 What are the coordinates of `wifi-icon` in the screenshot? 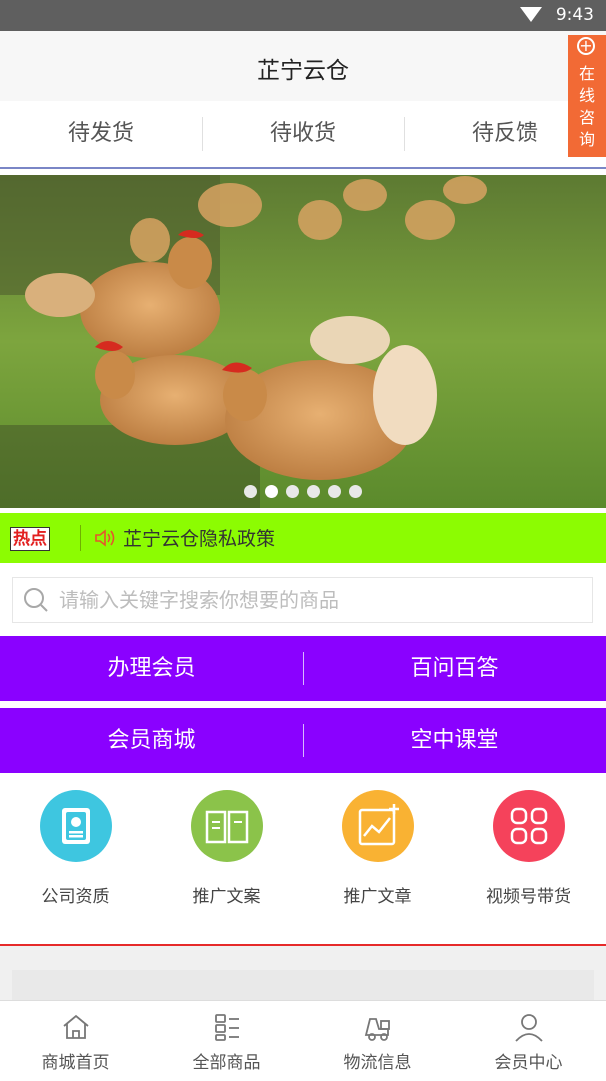 It's located at (531, 14).